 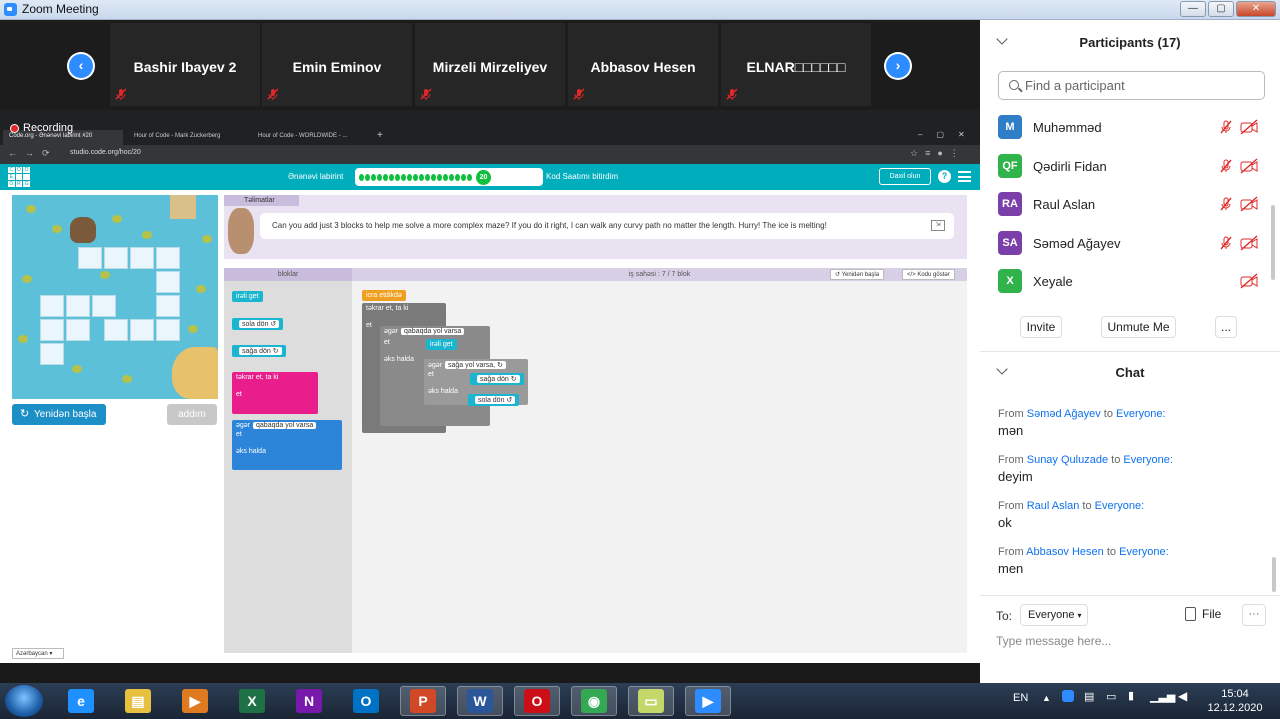 What do you see at coordinates (1020, 698) in the screenshot?
I see `input-language: EN` at bounding box center [1020, 698].